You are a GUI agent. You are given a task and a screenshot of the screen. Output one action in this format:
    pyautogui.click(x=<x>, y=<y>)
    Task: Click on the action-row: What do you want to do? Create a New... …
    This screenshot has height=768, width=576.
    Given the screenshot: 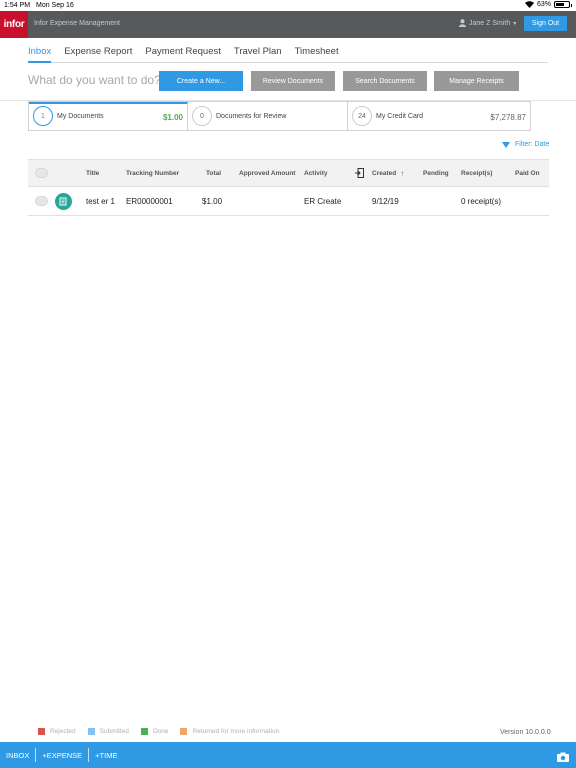 What is the action you would take?
    pyautogui.click(x=288, y=81)
    